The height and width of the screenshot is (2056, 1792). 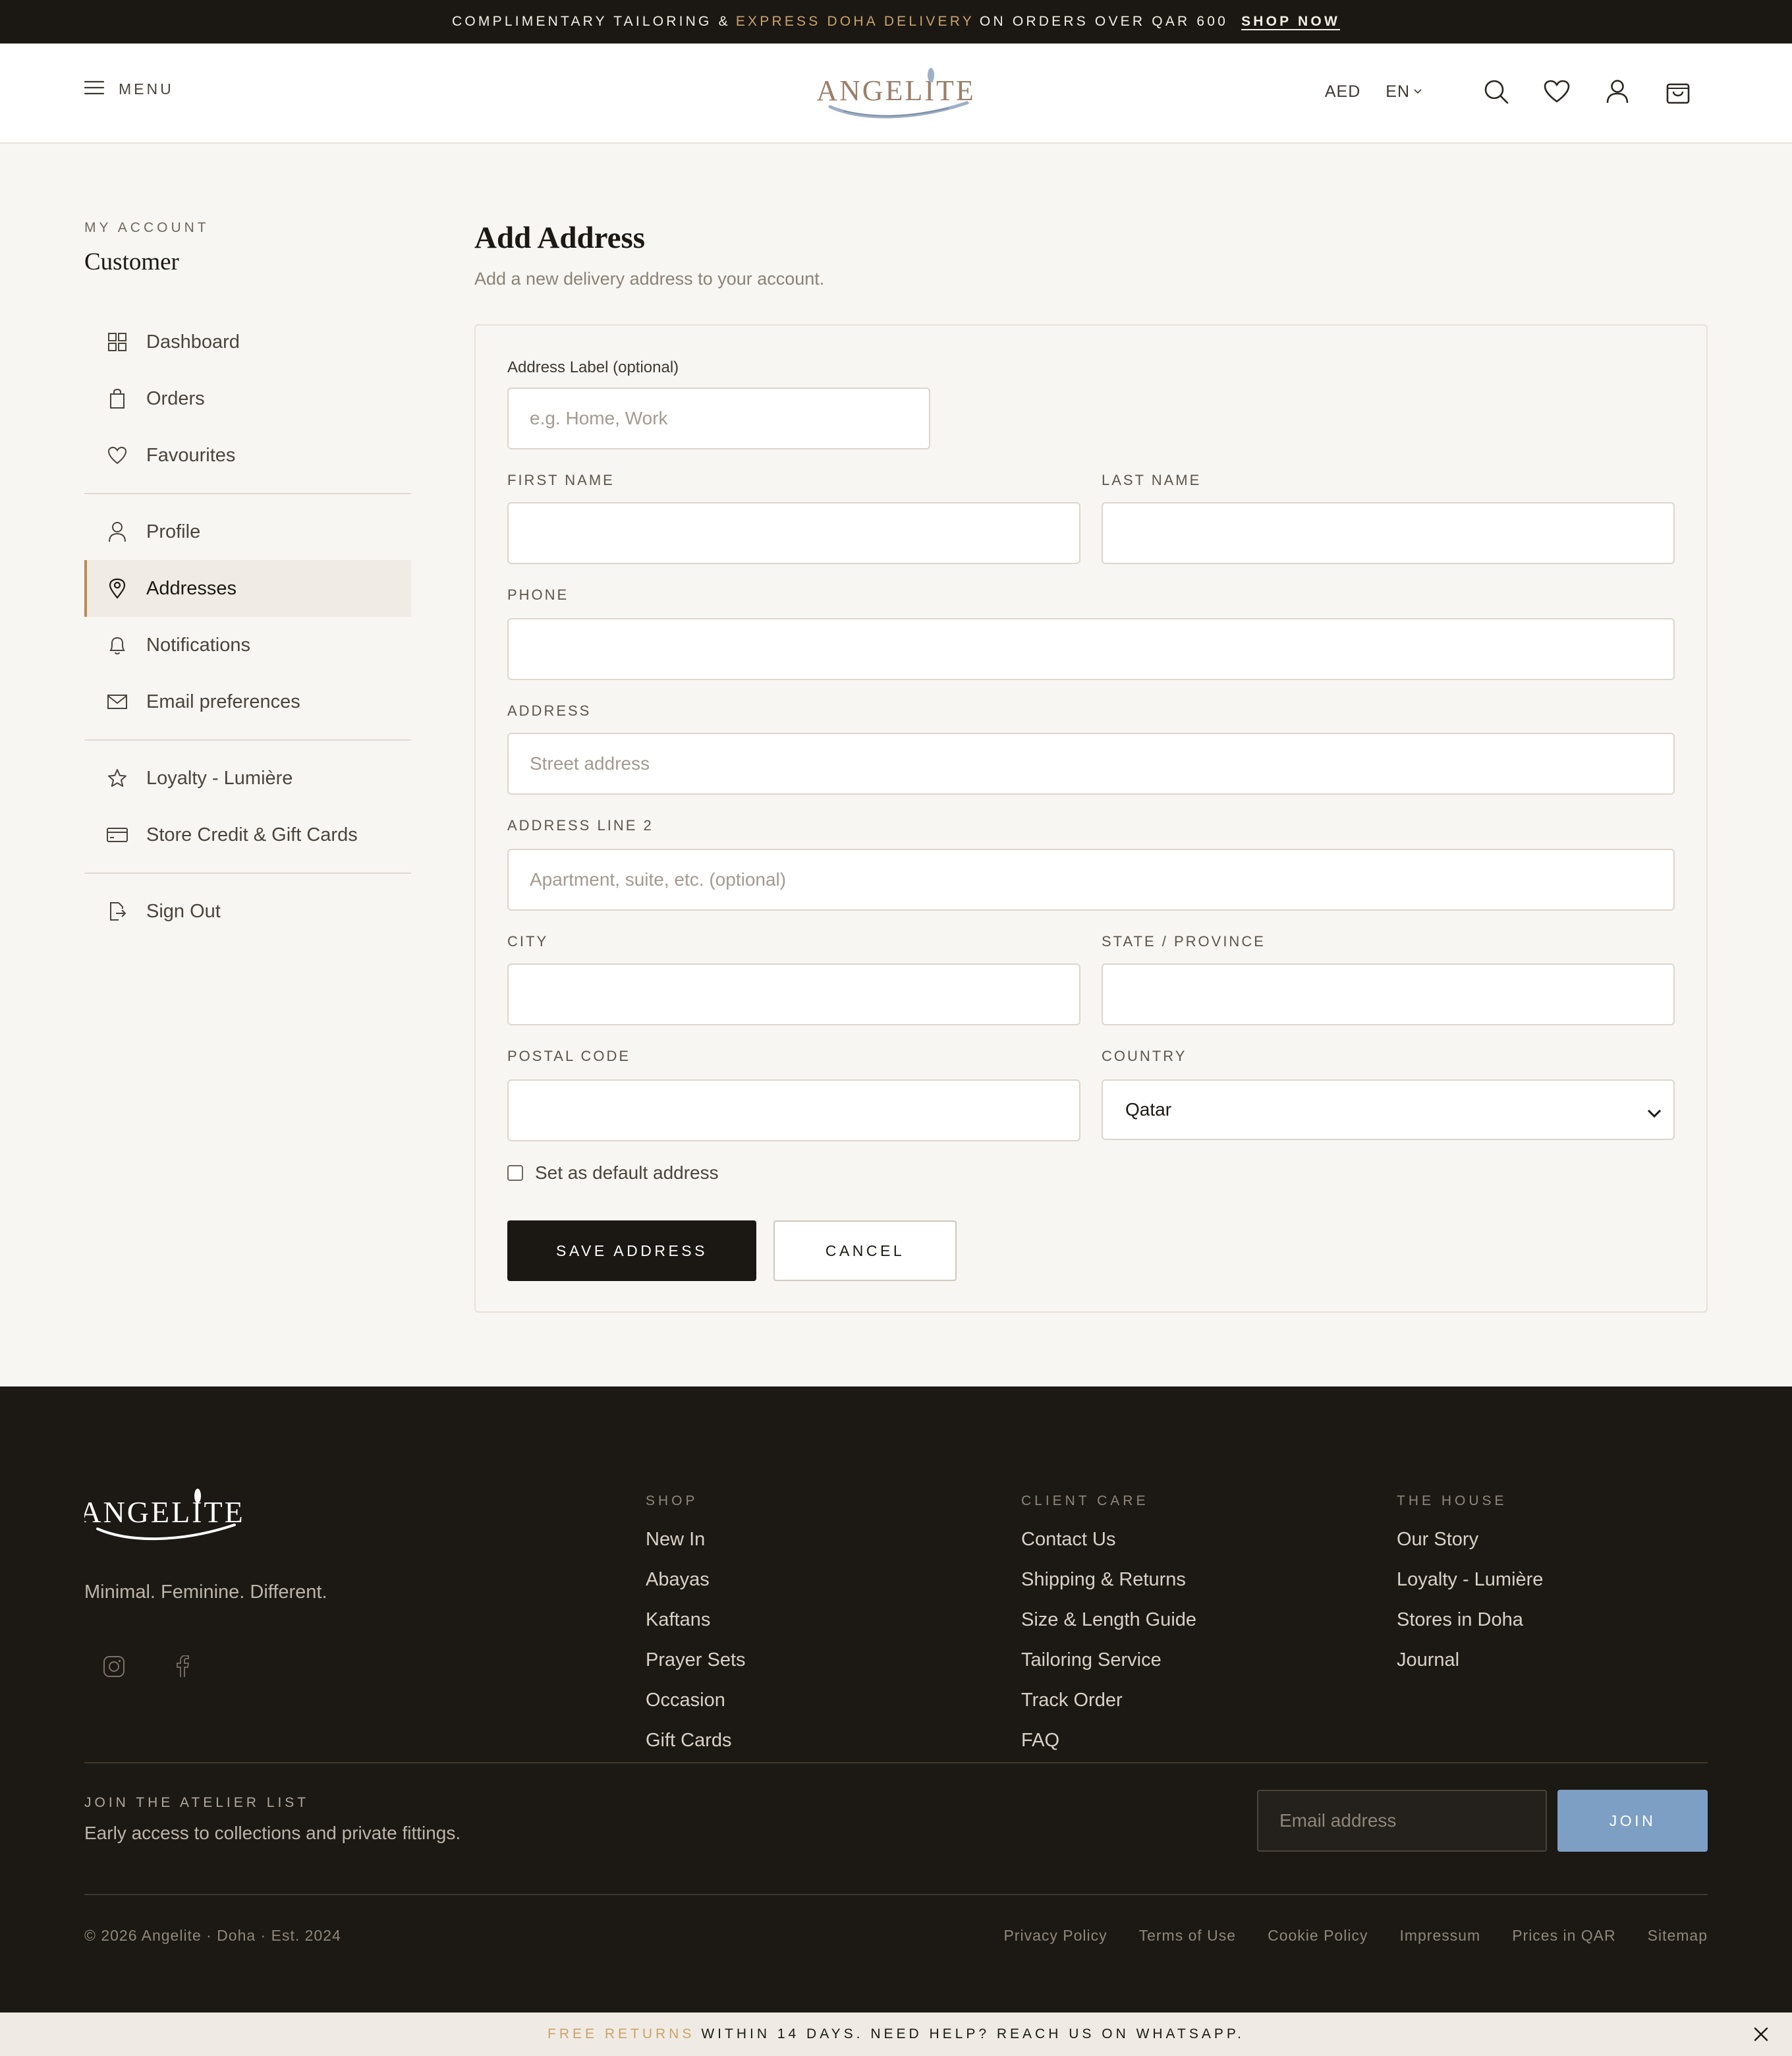 I want to click on address-field-label: ADDRESS, so click(x=549, y=710).